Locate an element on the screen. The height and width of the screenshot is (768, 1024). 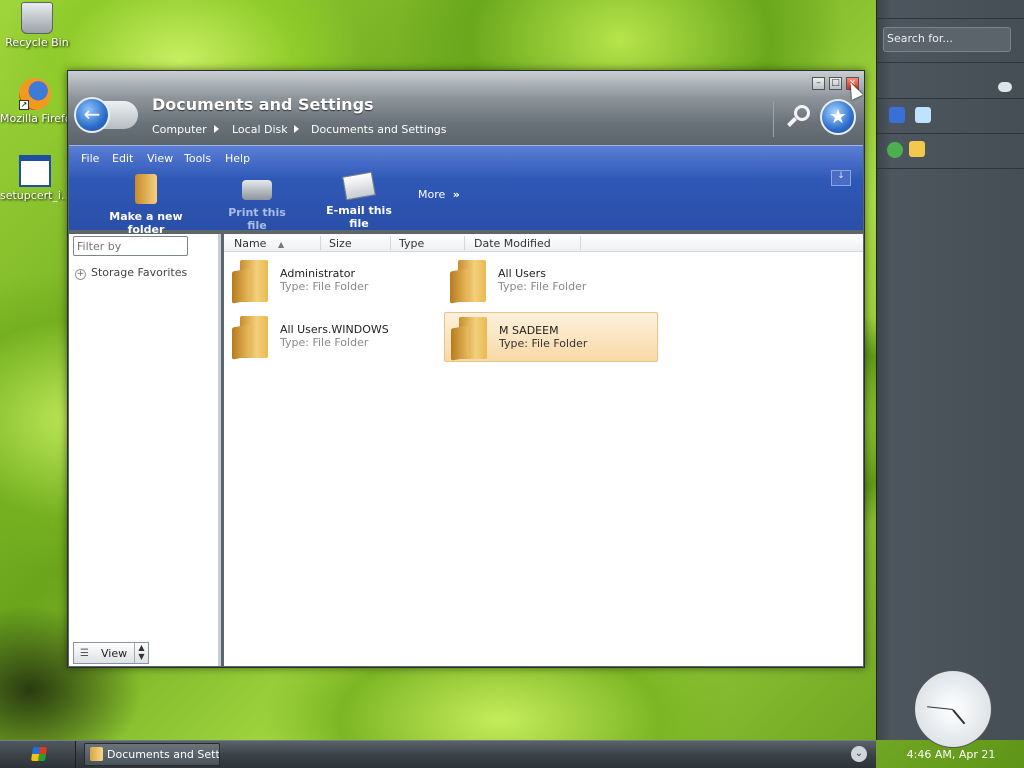
column-size: Size is located at coordinates (340, 243).